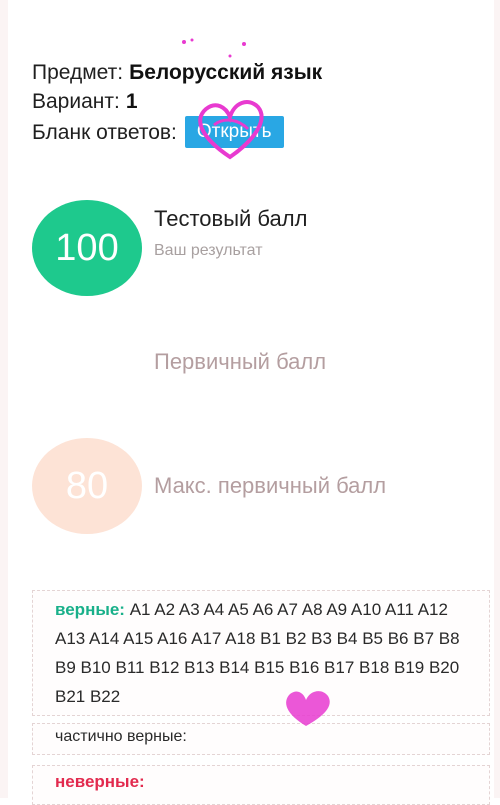  Describe the element at coordinates (131, 101) in the screenshot. I see `variant-value: 1` at that location.